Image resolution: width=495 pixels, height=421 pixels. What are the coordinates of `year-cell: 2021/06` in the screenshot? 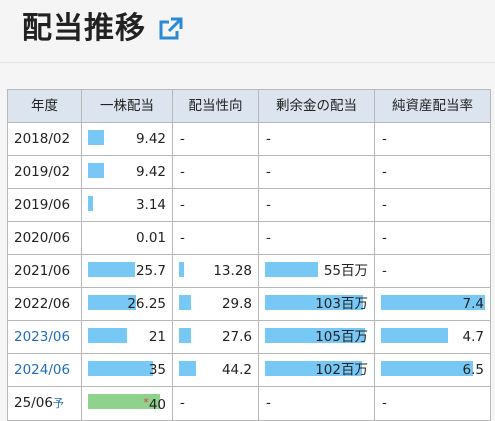 It's located at (44, 271).